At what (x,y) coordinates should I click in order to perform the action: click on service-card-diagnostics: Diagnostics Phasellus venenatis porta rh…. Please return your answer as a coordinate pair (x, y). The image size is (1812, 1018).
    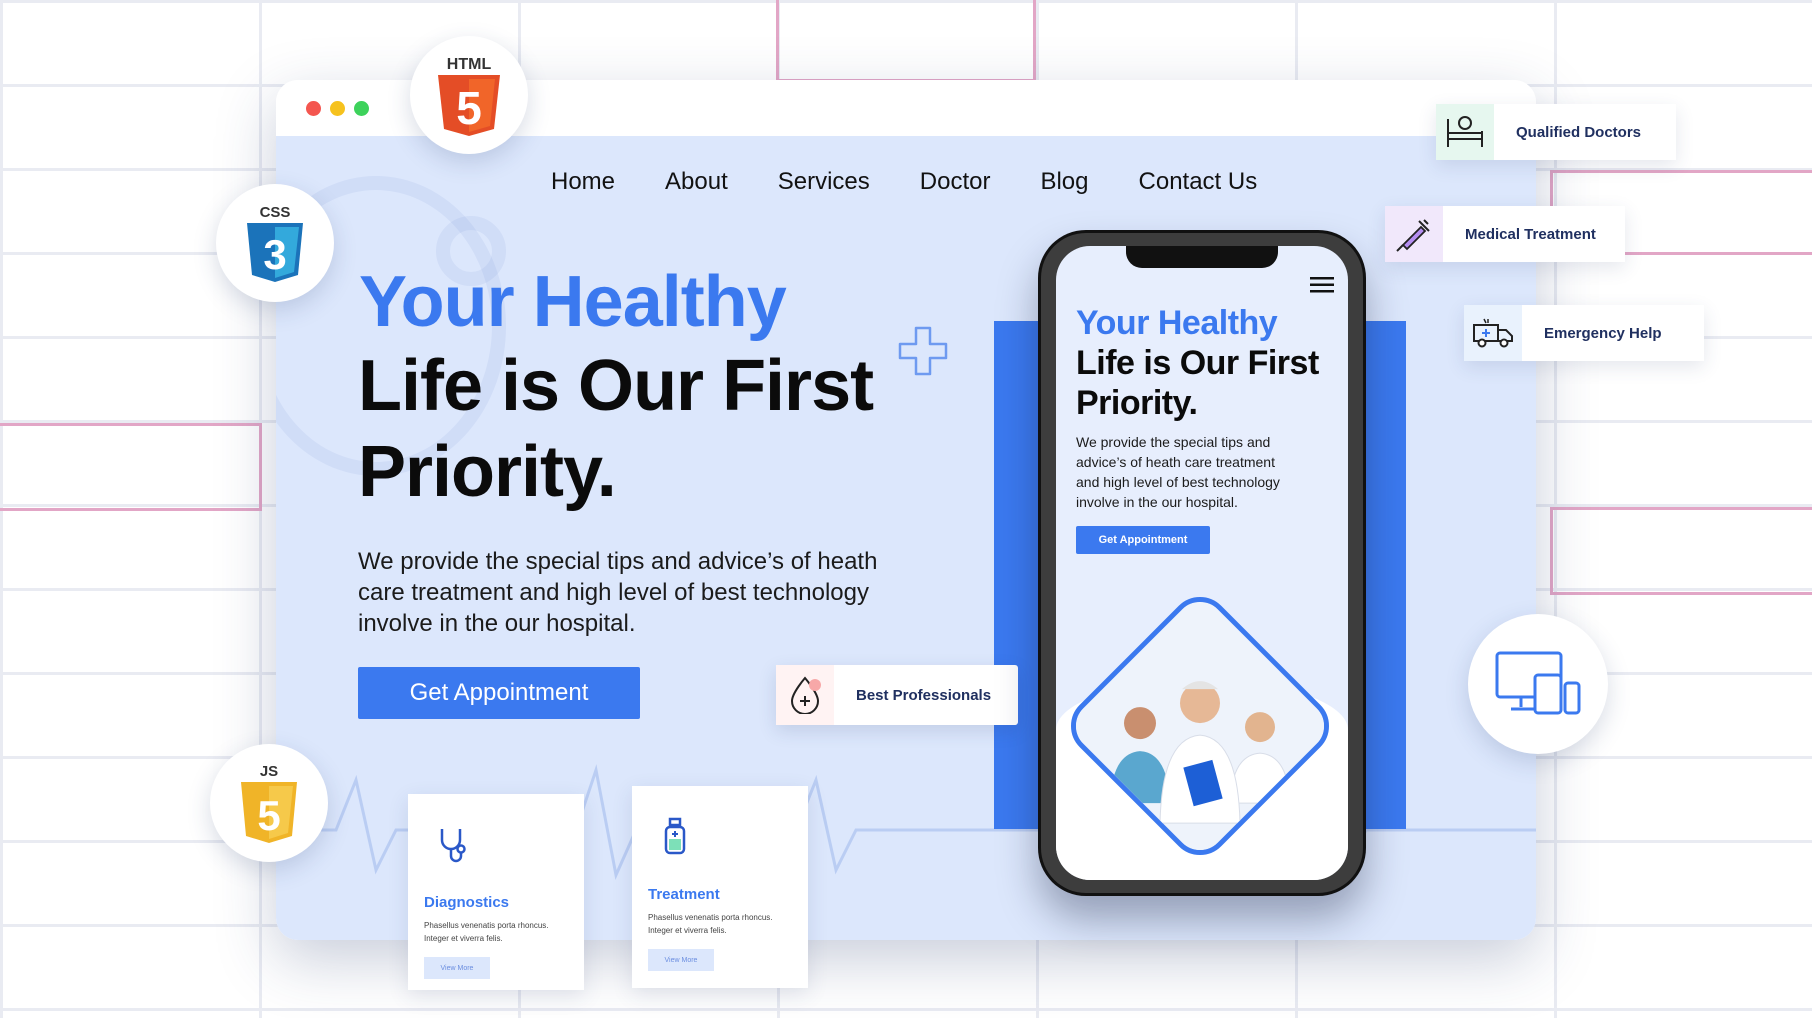
    Looking at the image, I should click on (496, 892).